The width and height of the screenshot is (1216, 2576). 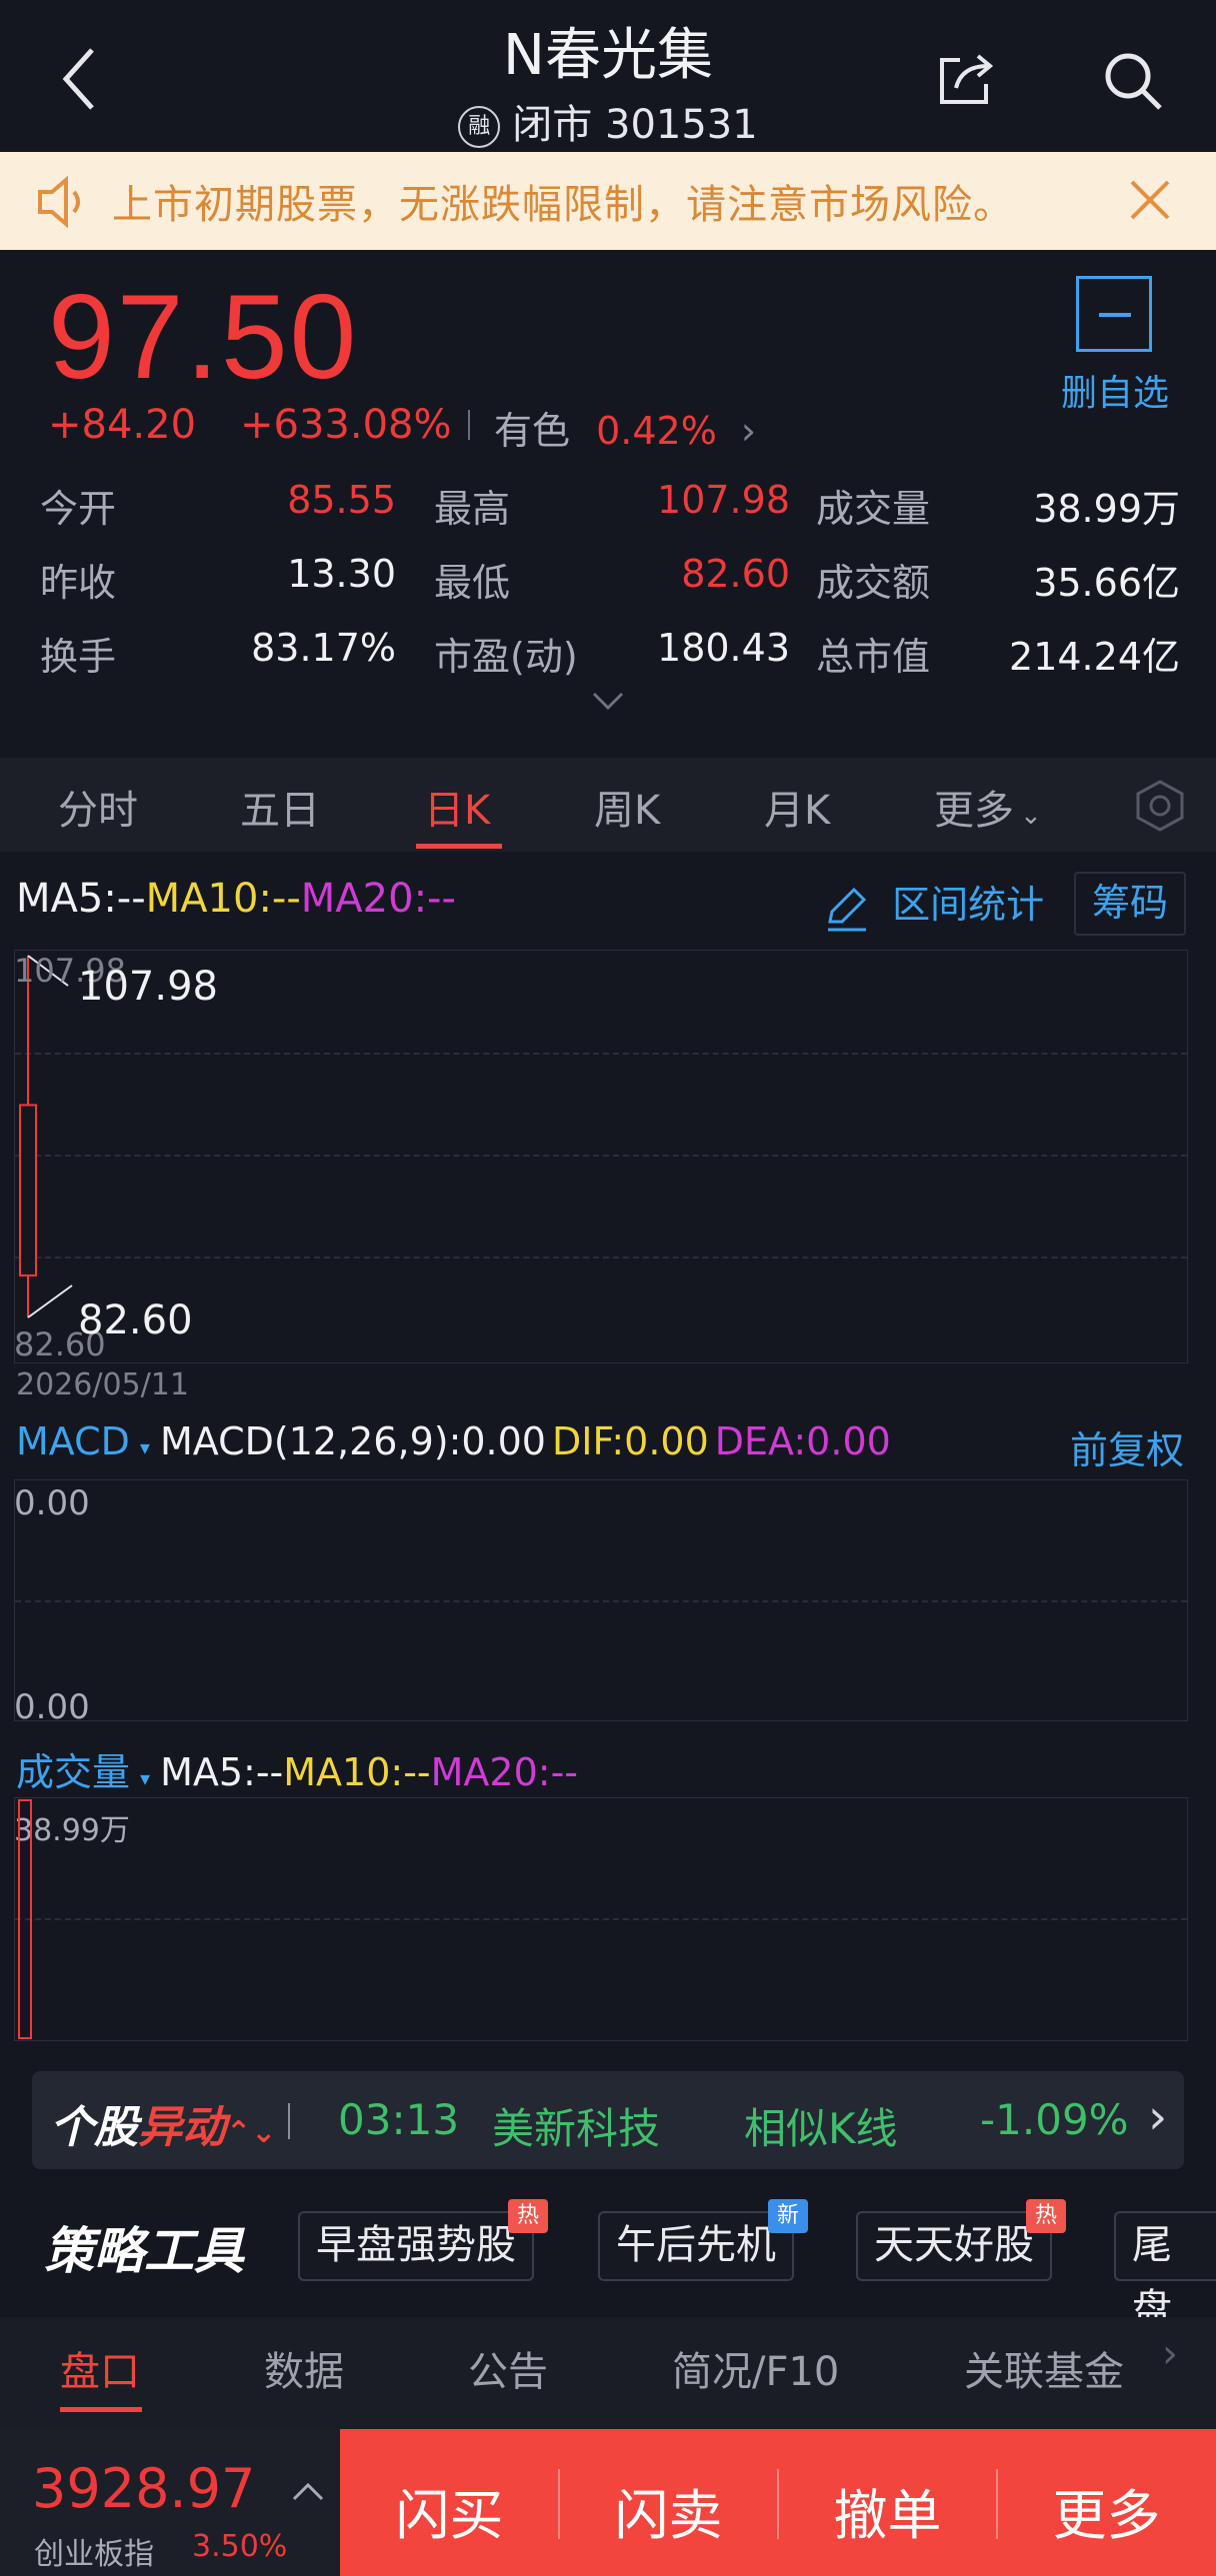 What do you see at coordinates (1160, 806) in the screenshot?
I see `settings-hexagon-icon` at bounding box center [1160, 806].